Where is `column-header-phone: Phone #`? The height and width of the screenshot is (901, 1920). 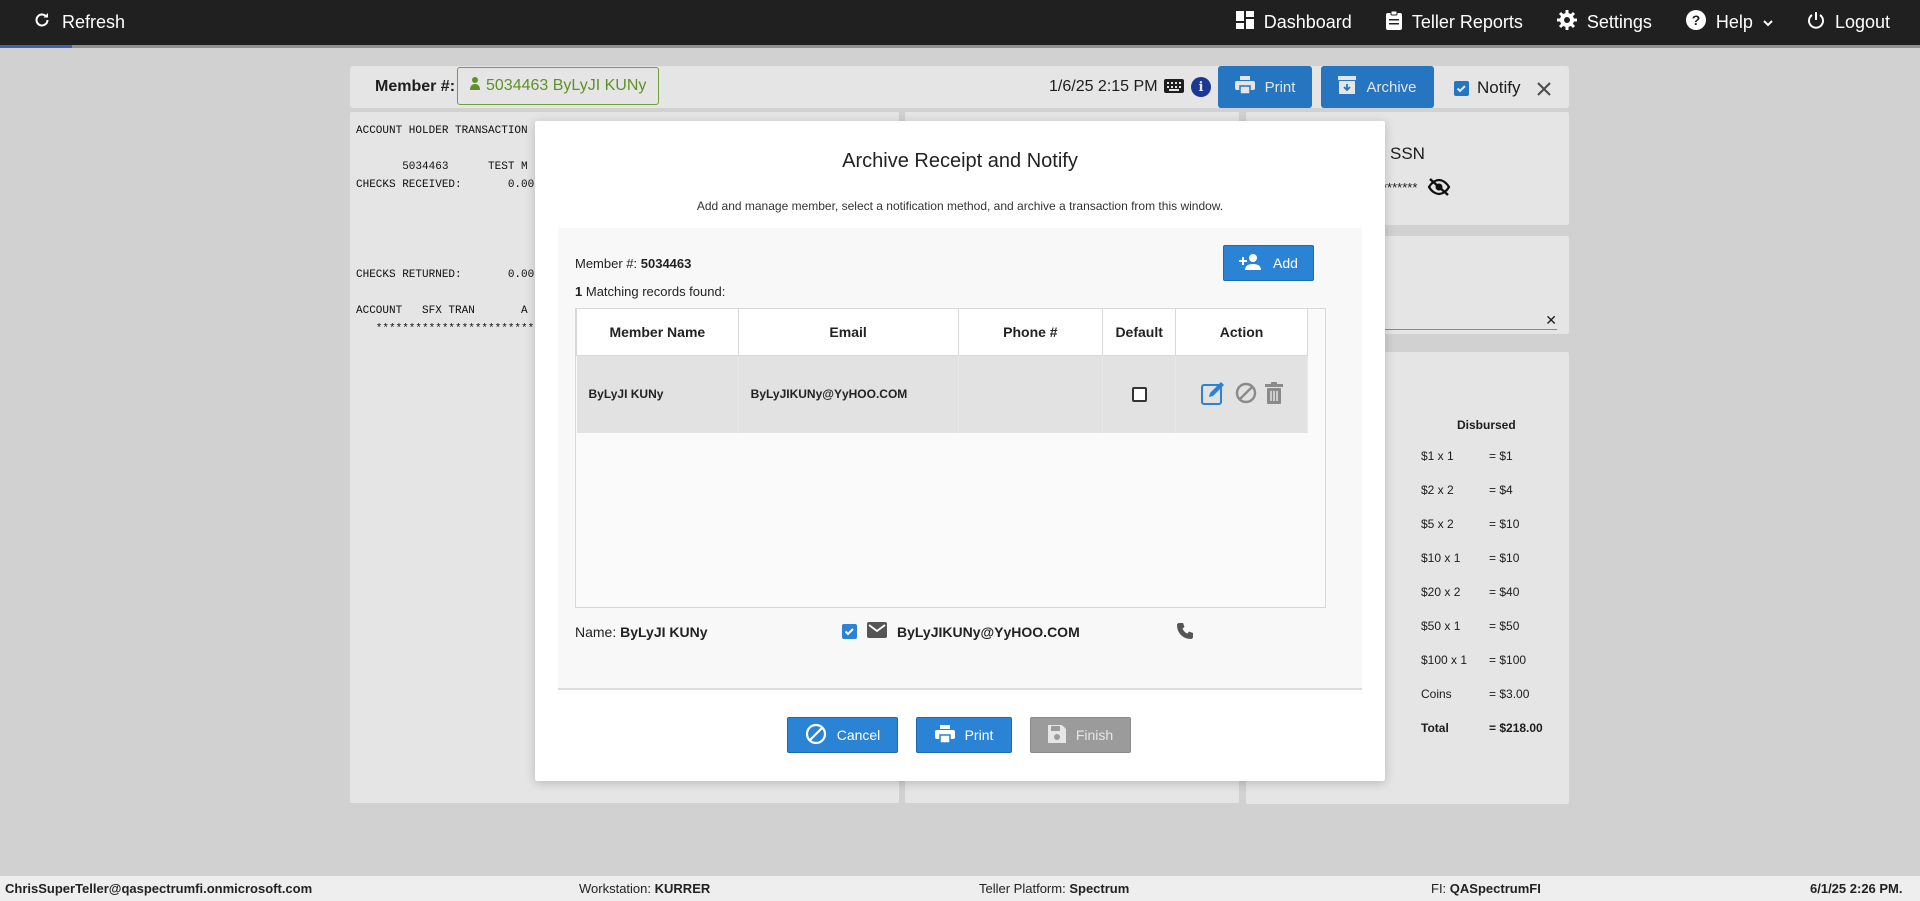
column-header-phone: Phone # is located at coordinates (1030, 332).